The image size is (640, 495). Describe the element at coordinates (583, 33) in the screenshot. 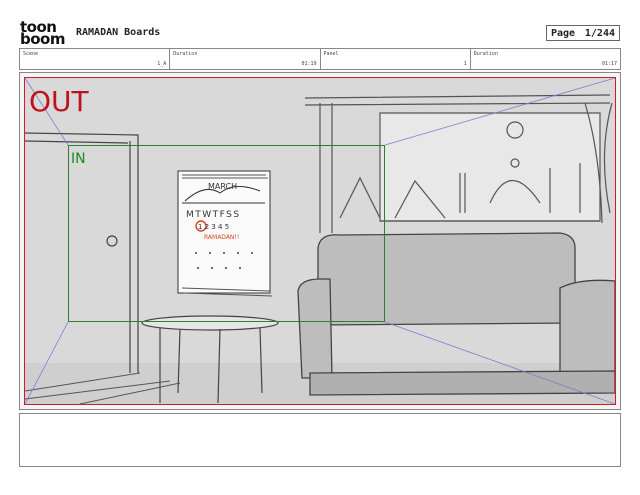

I see `page-indicator: Page 1/244` at that location.